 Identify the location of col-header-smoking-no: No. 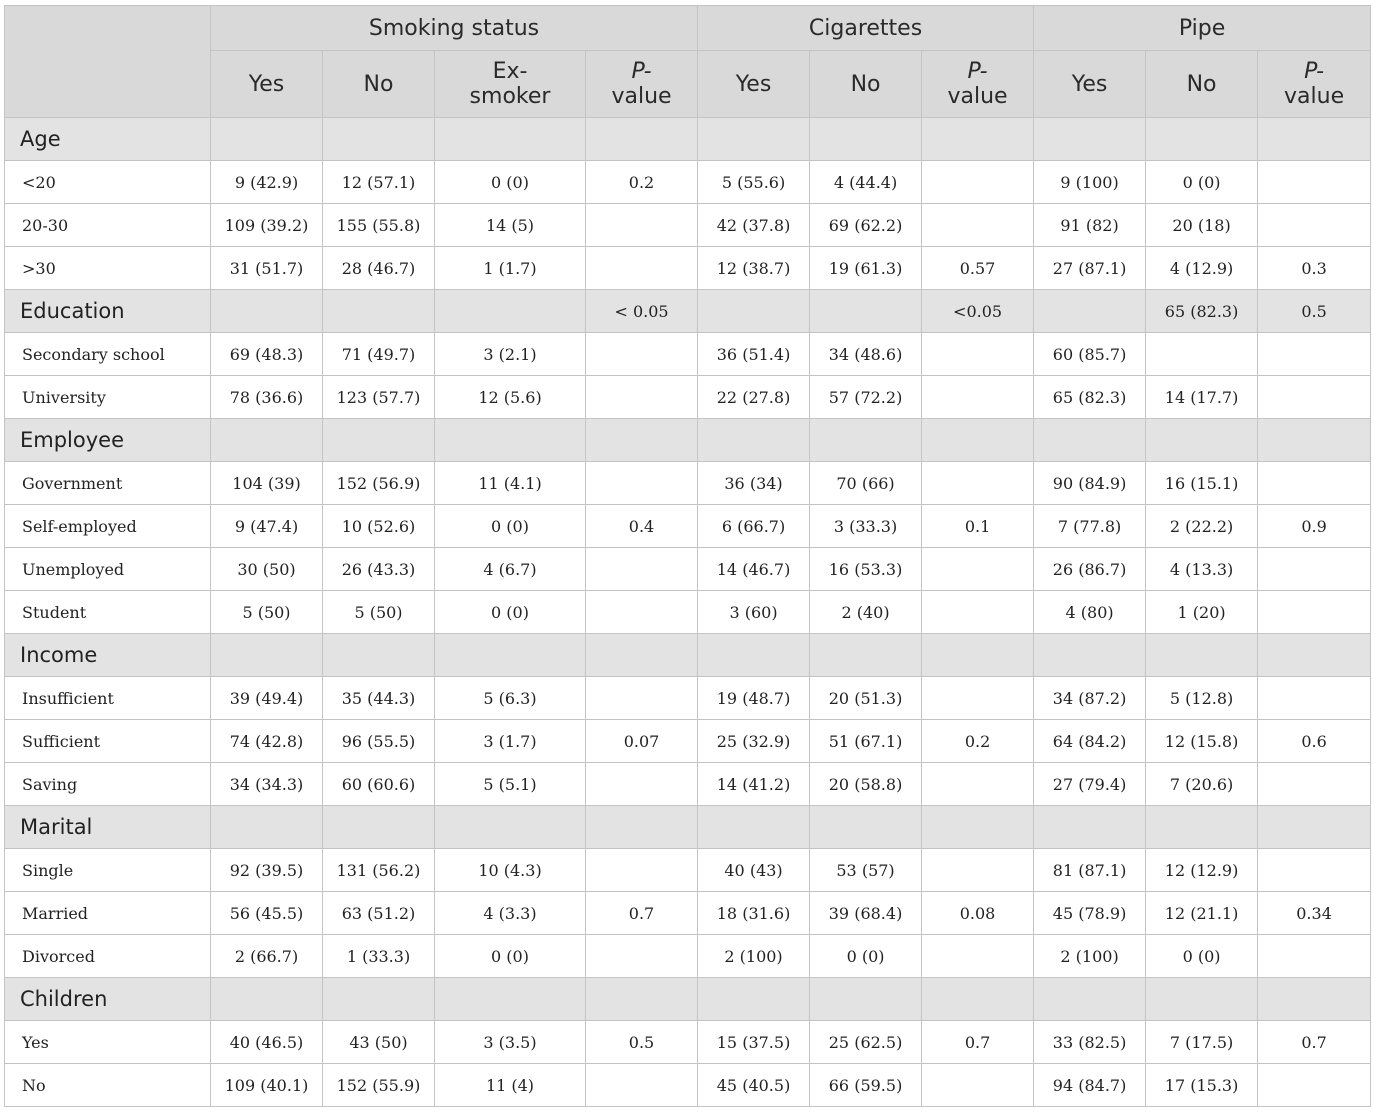
(378, 84).